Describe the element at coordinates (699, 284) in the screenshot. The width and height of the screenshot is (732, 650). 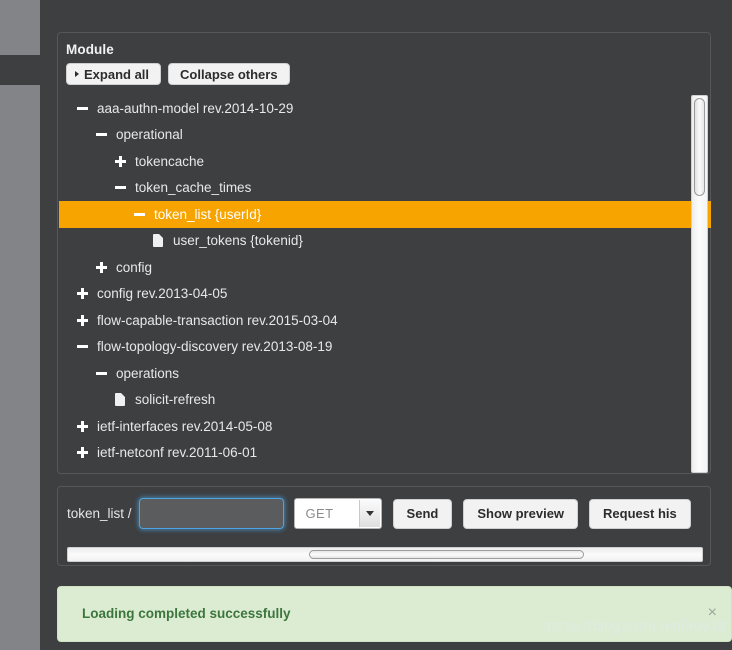
I see `tree-vertical-scrollbar` at that location.